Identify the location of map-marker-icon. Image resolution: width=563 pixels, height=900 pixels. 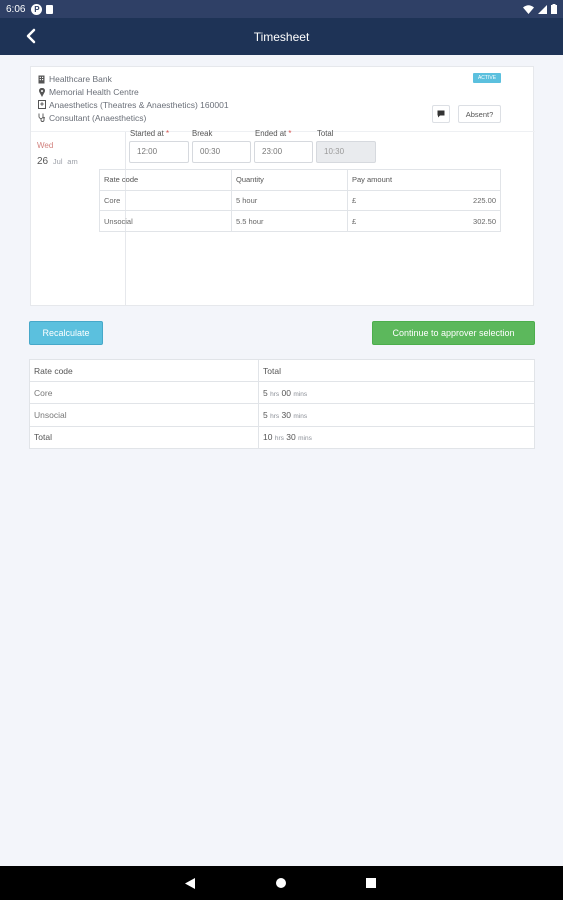
(41, 92).